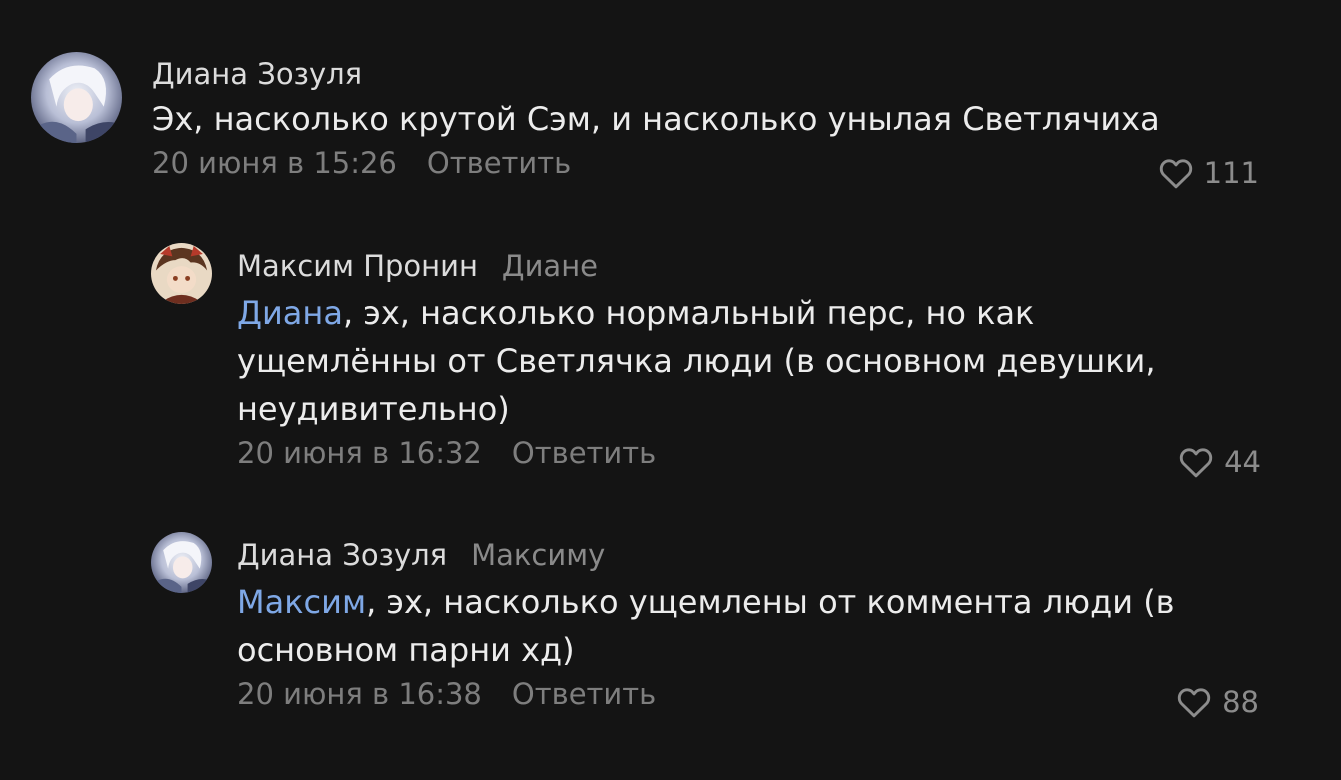 The image size is (1341, 780). I want to click on mention-link: Максим, so click(301, 602).